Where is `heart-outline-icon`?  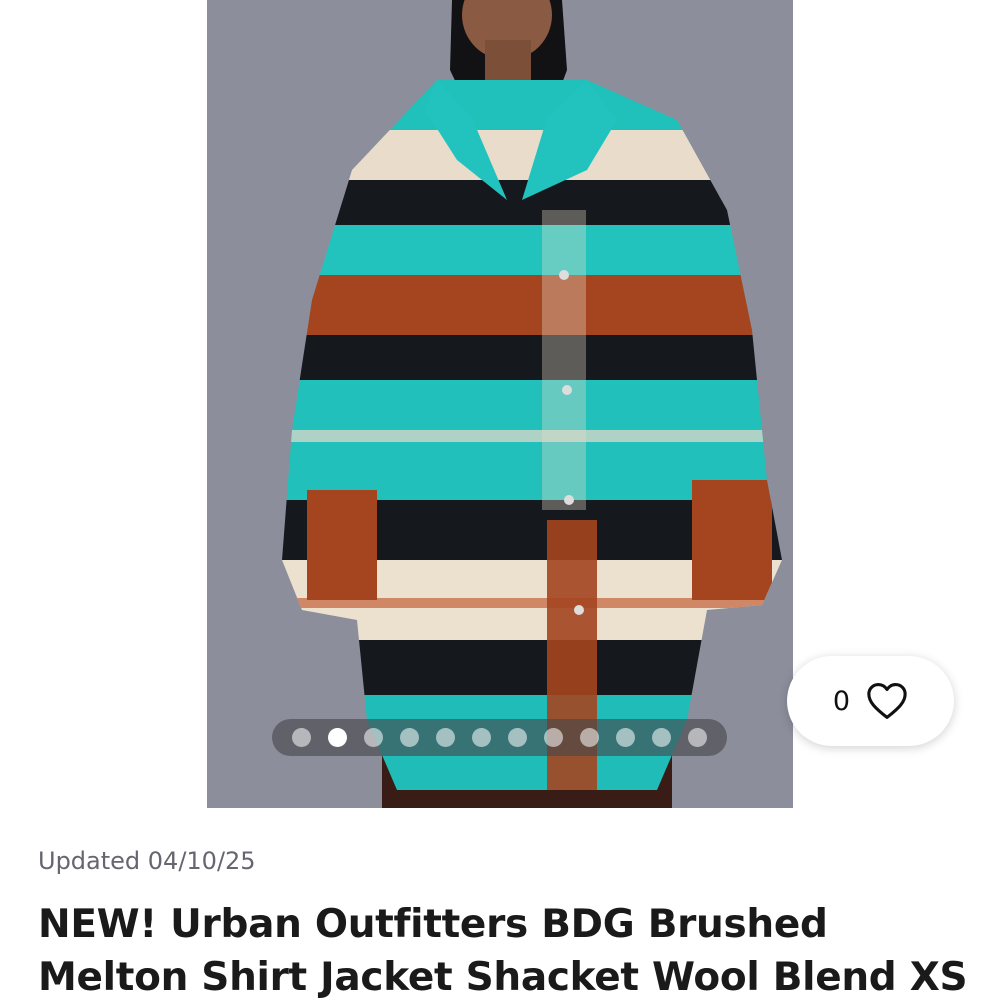
heart-outline-icon is located at coordinates (887, 701).